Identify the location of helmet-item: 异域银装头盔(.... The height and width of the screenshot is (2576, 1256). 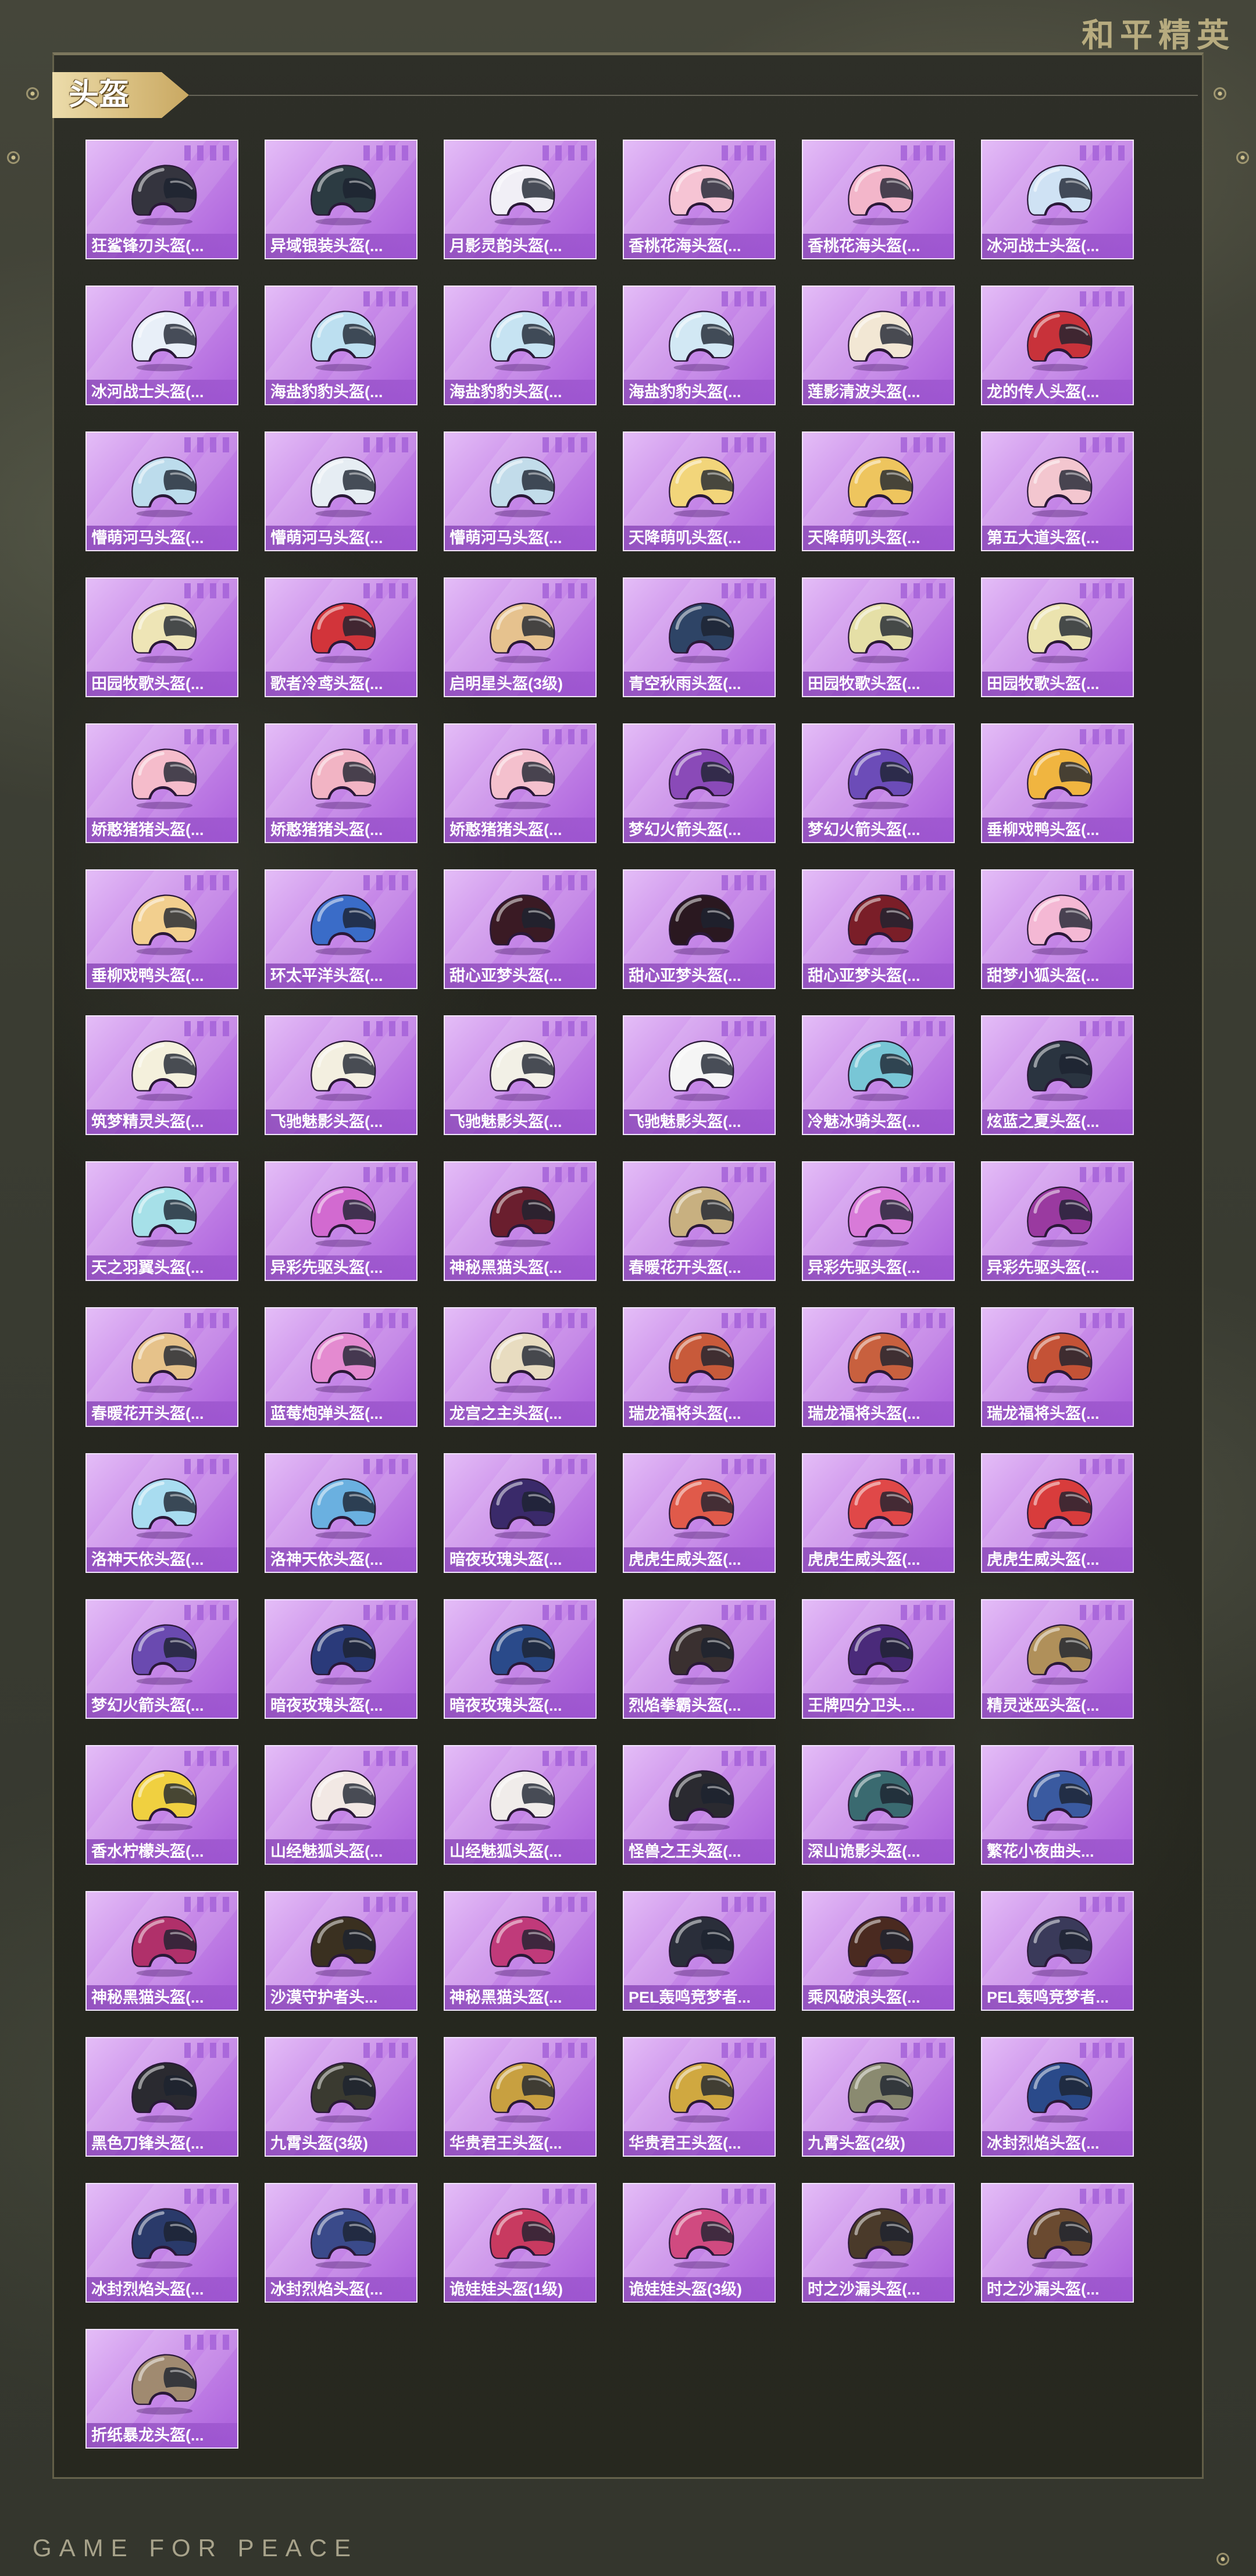
(341, 200).